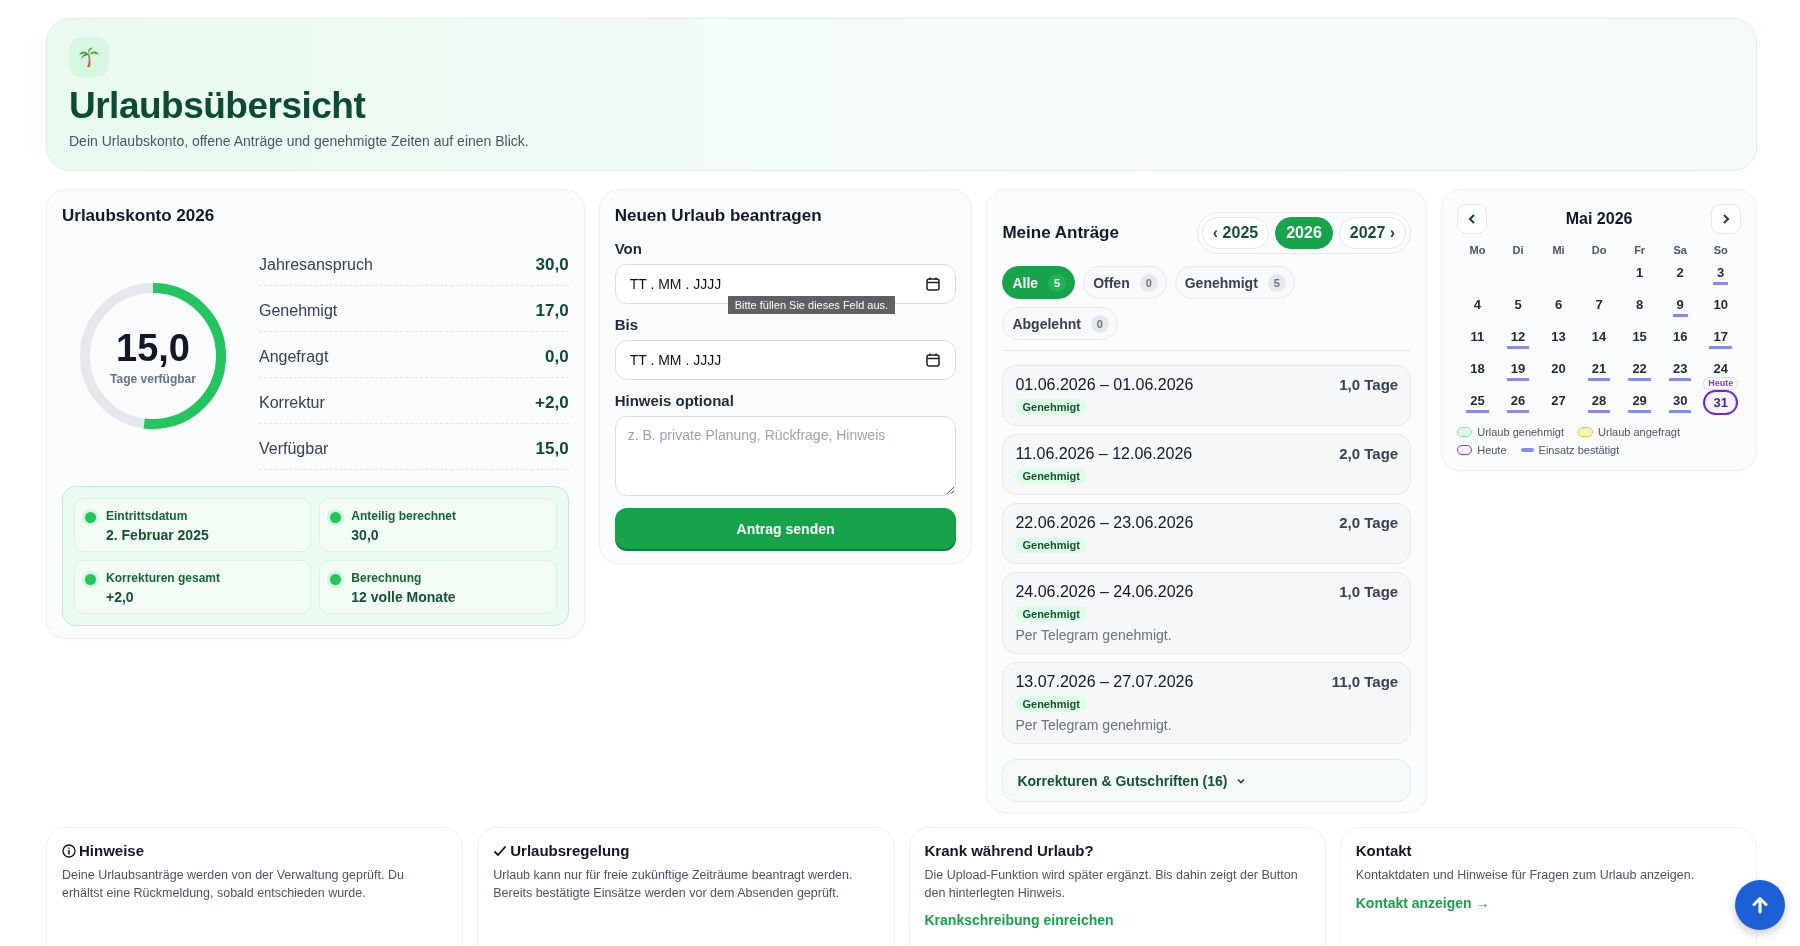 The image size is (1800, 946). What do you see at coordinates (1599, 370) in the screenshot?
I see `calendar-day: 21` at bounding box center [1599, 370].